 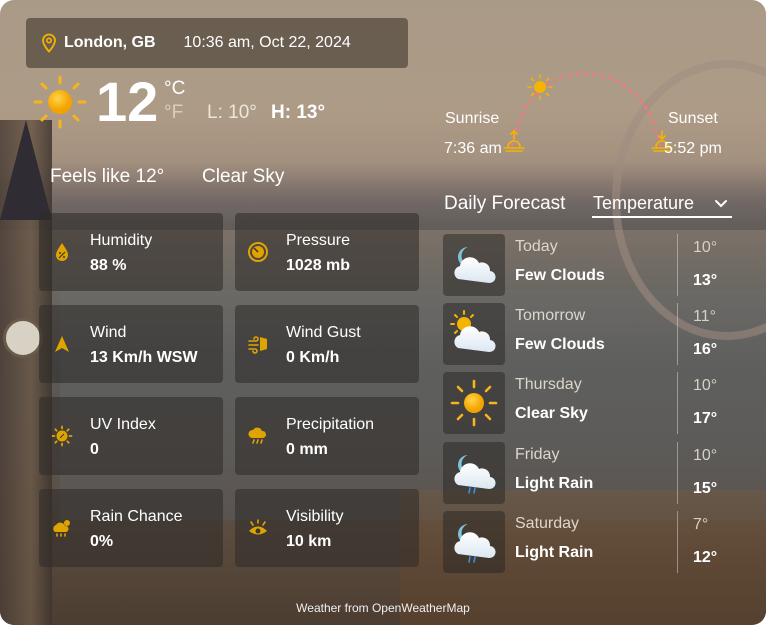 I want to click on forecast-day: Tomorrow, so click(x=550, y=315).